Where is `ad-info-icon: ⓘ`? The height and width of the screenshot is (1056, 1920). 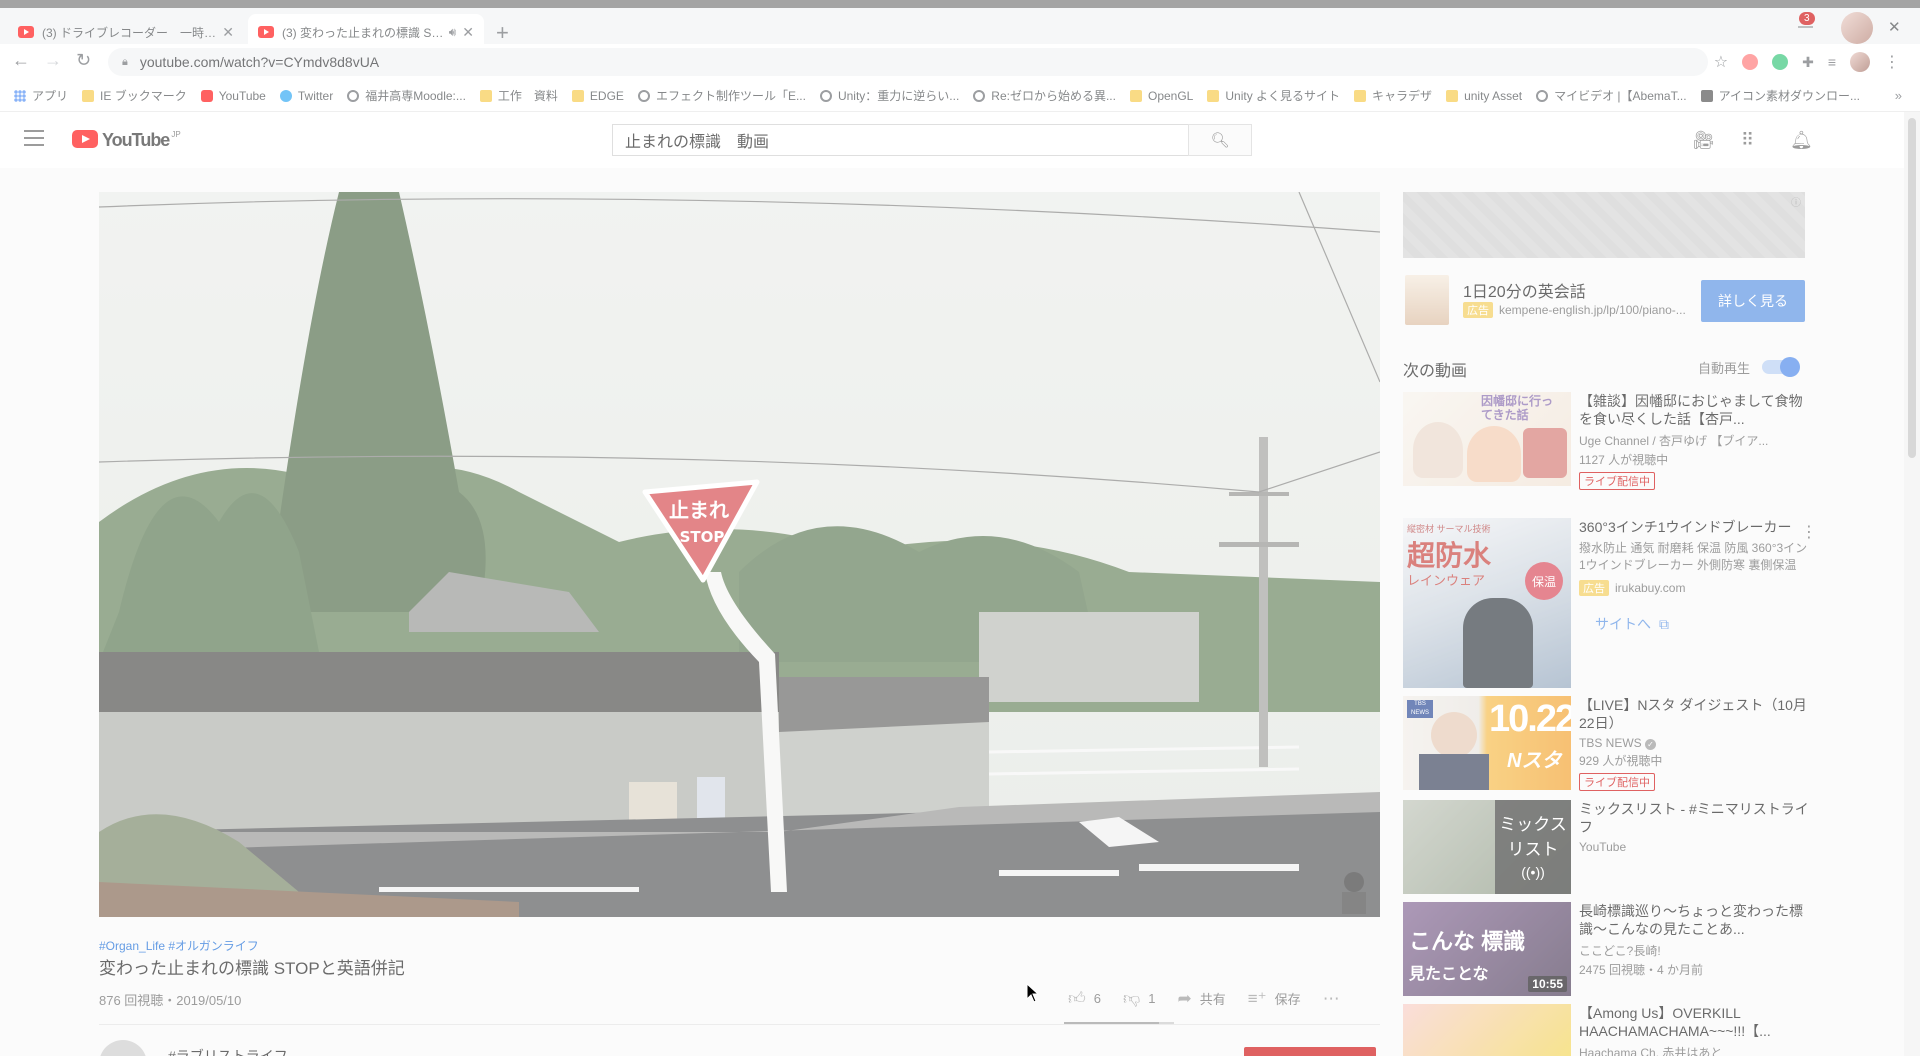
ad-info-icon: ⓘ is located at coordinates (1796, 201).